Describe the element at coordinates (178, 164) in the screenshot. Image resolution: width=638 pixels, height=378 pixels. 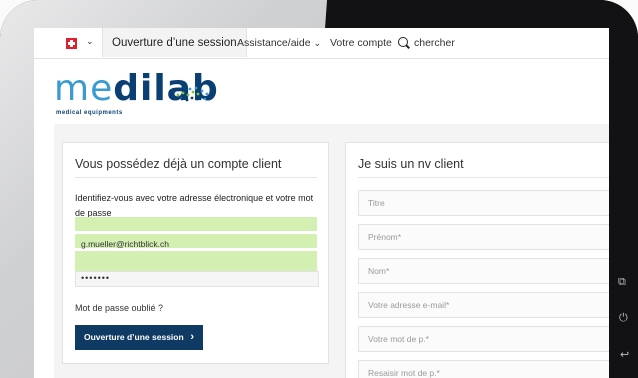
I see `login-panel-title: Vous possédez déjà un compte client` at that location.